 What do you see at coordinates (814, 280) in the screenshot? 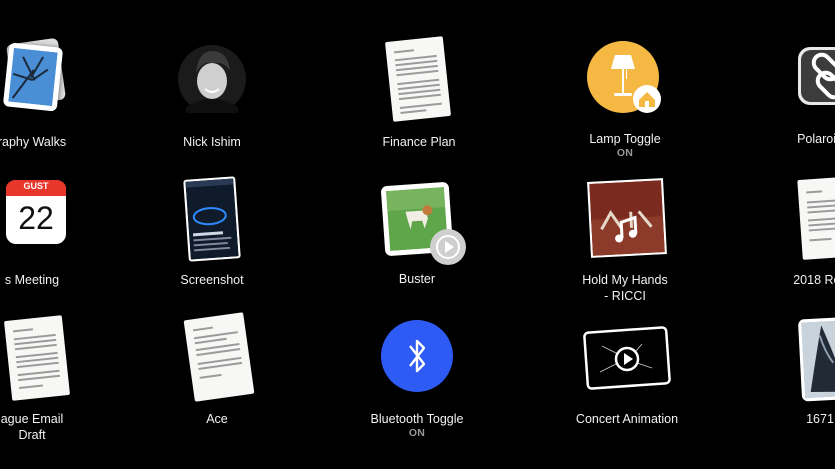
I see `item-label: 2018 Res` at bounding box center [814, 280].